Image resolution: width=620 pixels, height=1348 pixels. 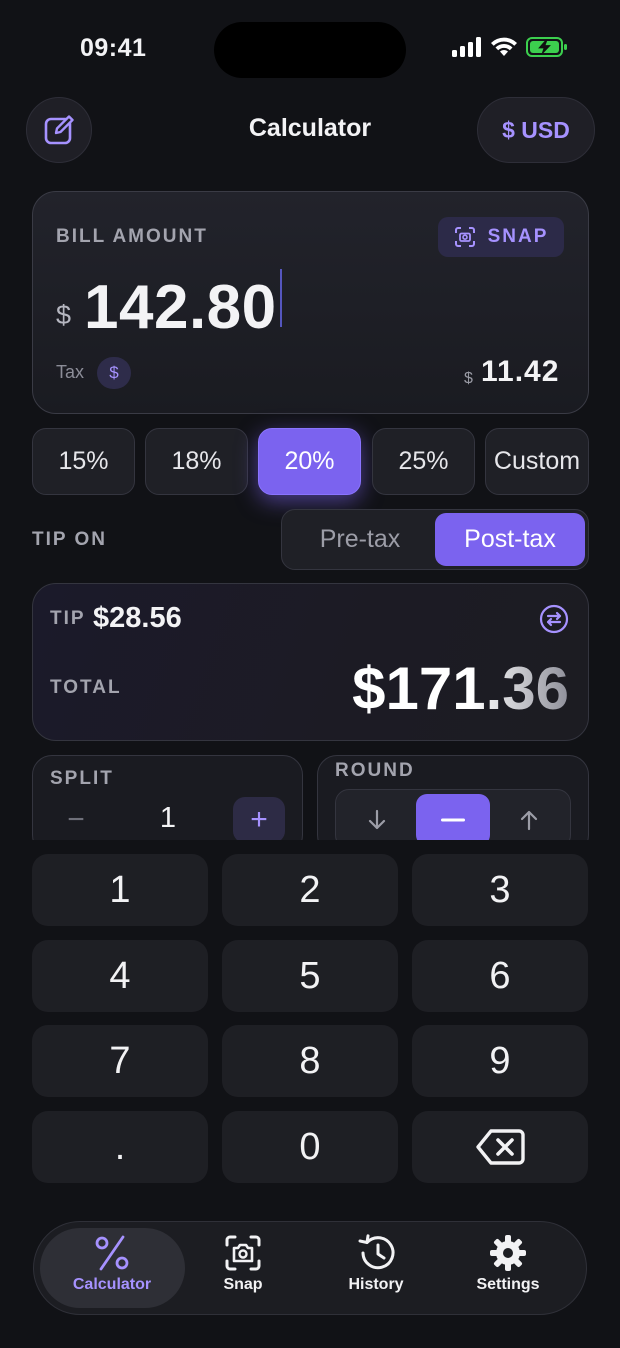 What do you see at coordinates (520, 372) in the screenshot?
I see `tax-amount-input: 11.42` at bounding box center [520, 372].